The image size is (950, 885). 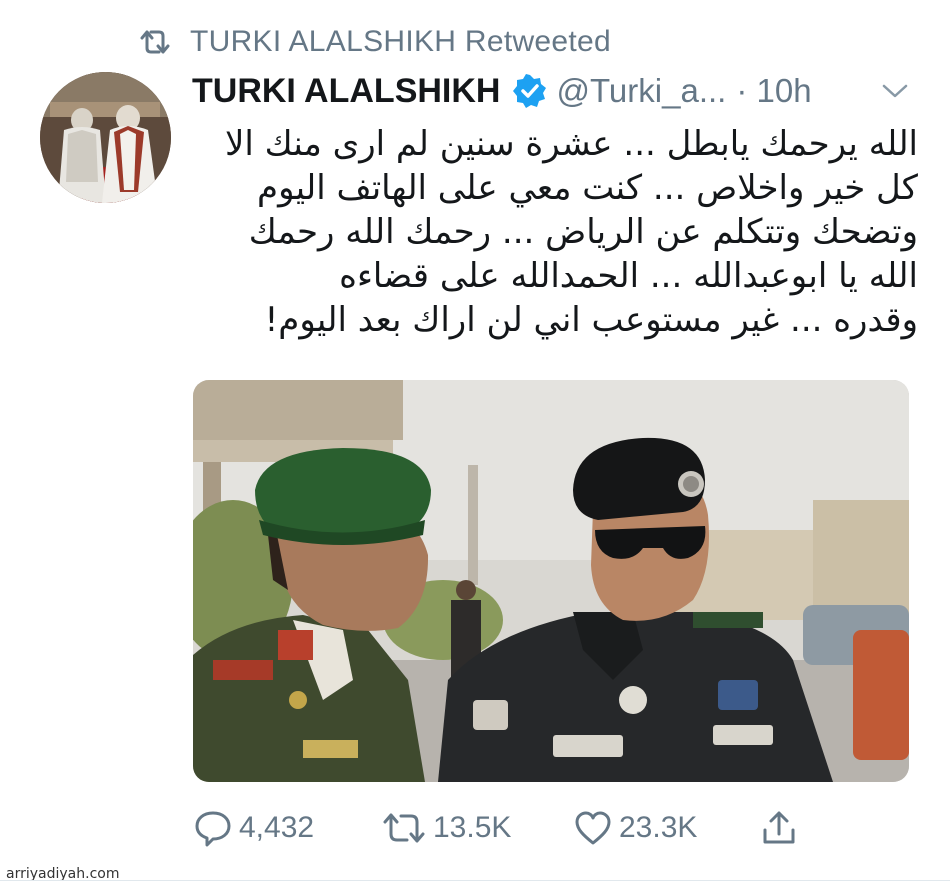 What do you see at coordinates (658, 827) in the screenshot?
I see `like-count: 23.3K` at bounding box center [658, 827].